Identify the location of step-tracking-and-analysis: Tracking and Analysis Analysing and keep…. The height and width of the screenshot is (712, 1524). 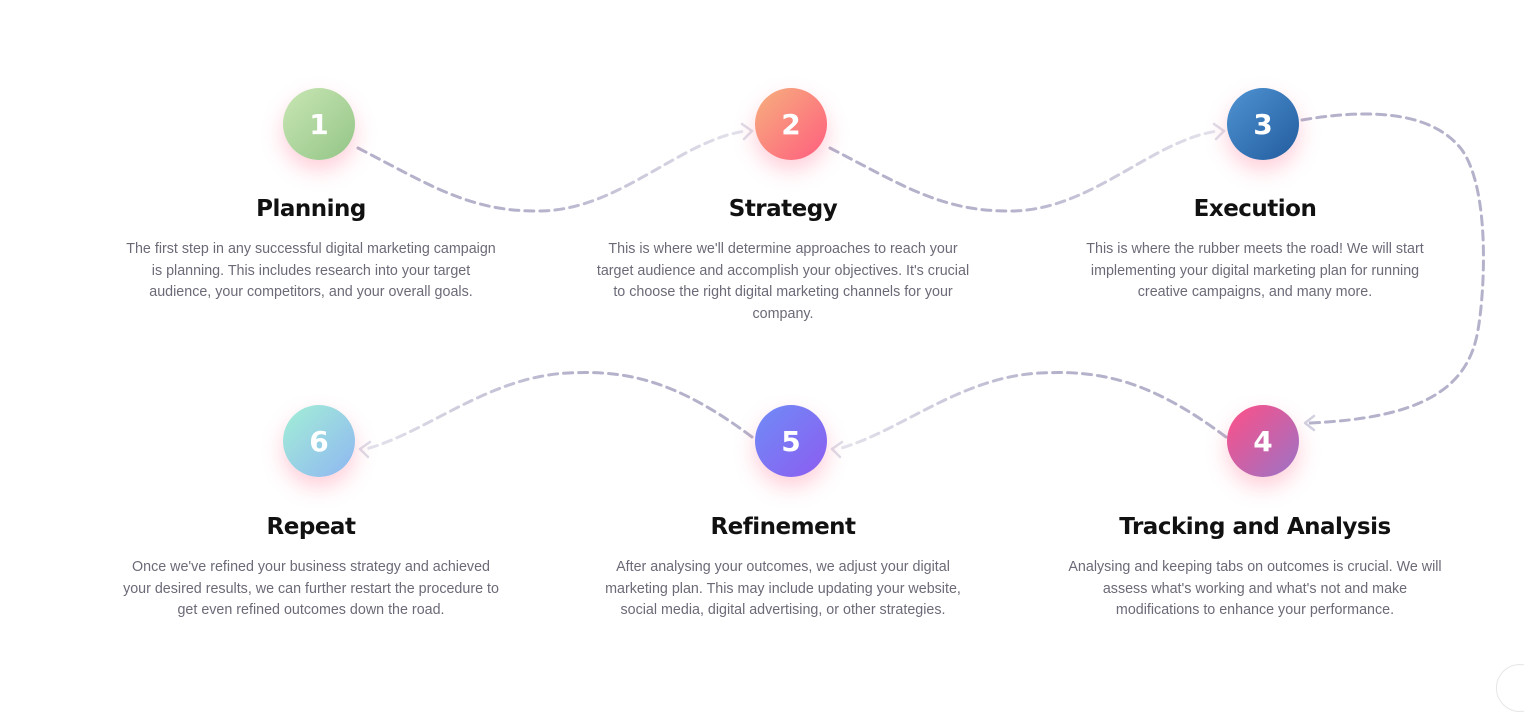
(1255, 568).